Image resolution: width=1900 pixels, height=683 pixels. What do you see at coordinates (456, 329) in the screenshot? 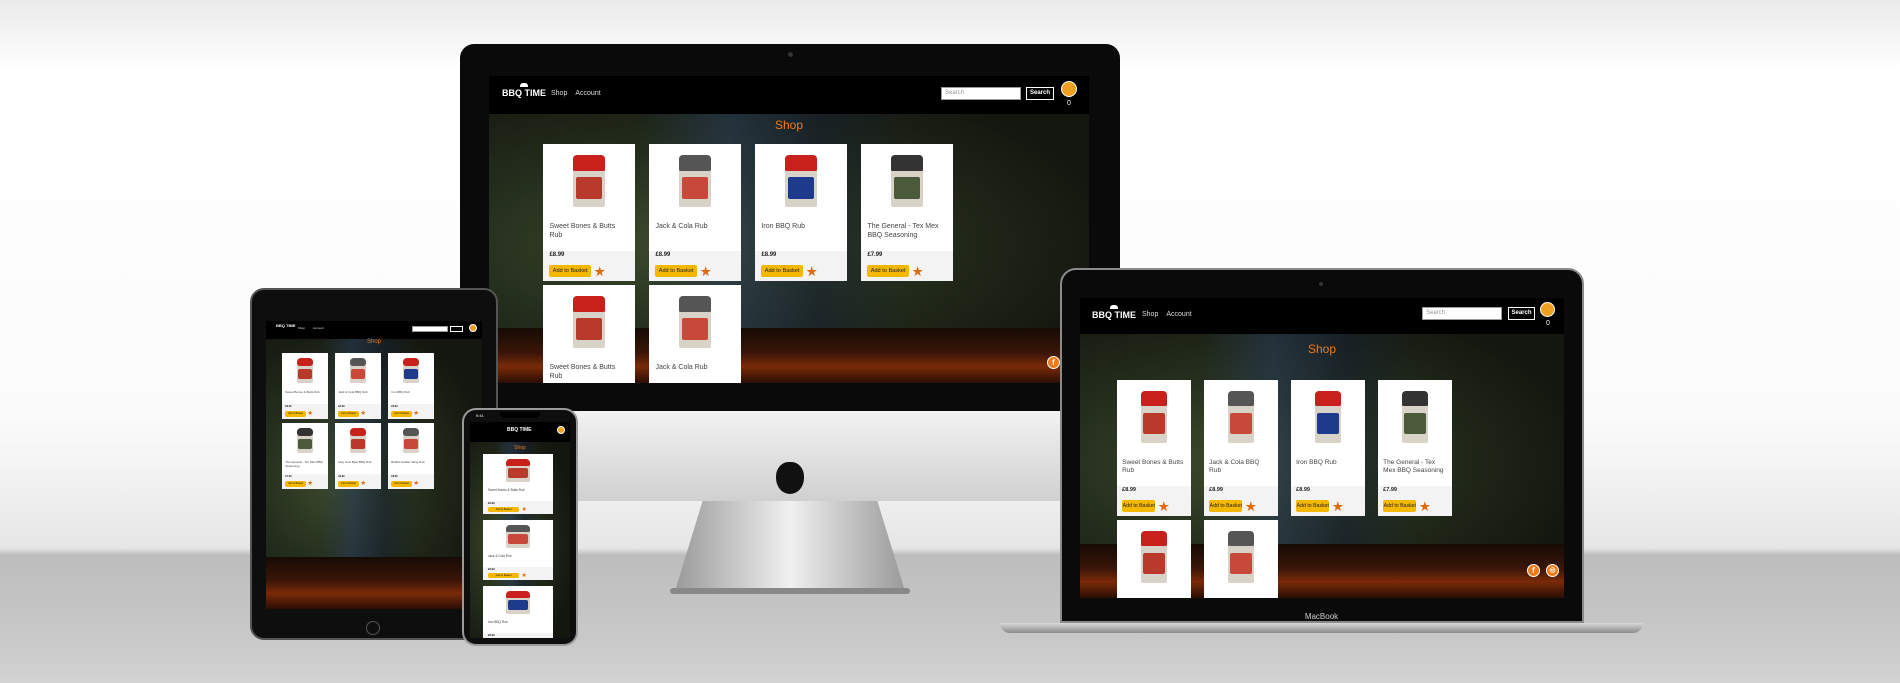
I see `search-button` at bounding box center [456, 329].